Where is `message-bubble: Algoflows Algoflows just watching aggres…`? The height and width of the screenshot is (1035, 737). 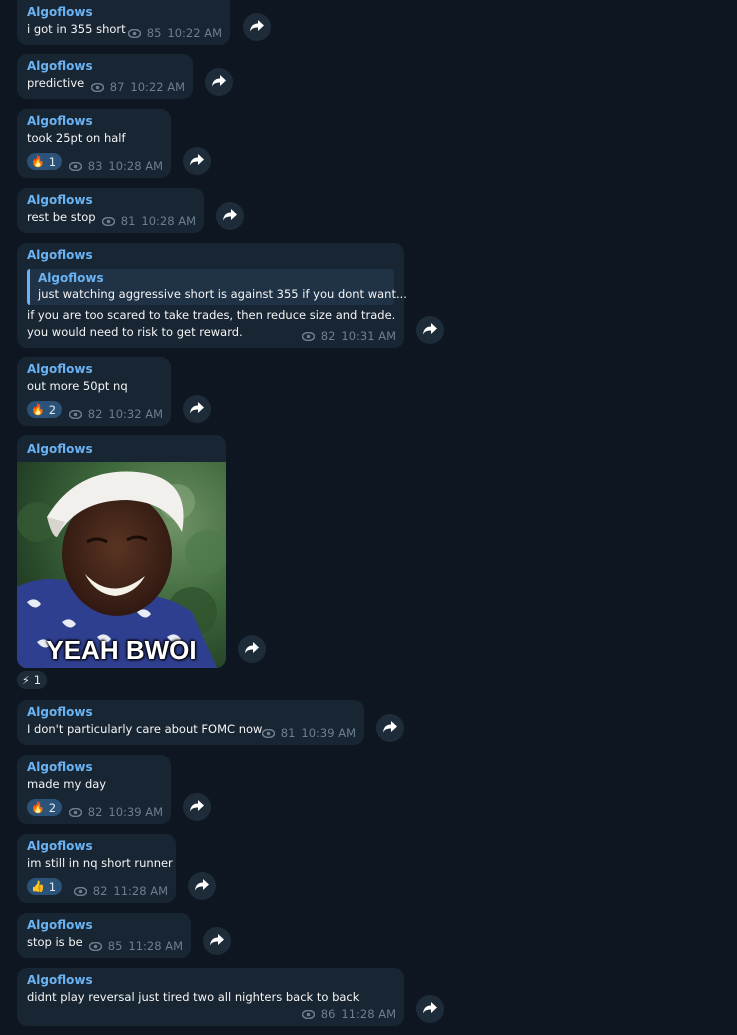
message-bubble: Algoflows Algoflows just watching aggres… is located at coordinates (212, 295).